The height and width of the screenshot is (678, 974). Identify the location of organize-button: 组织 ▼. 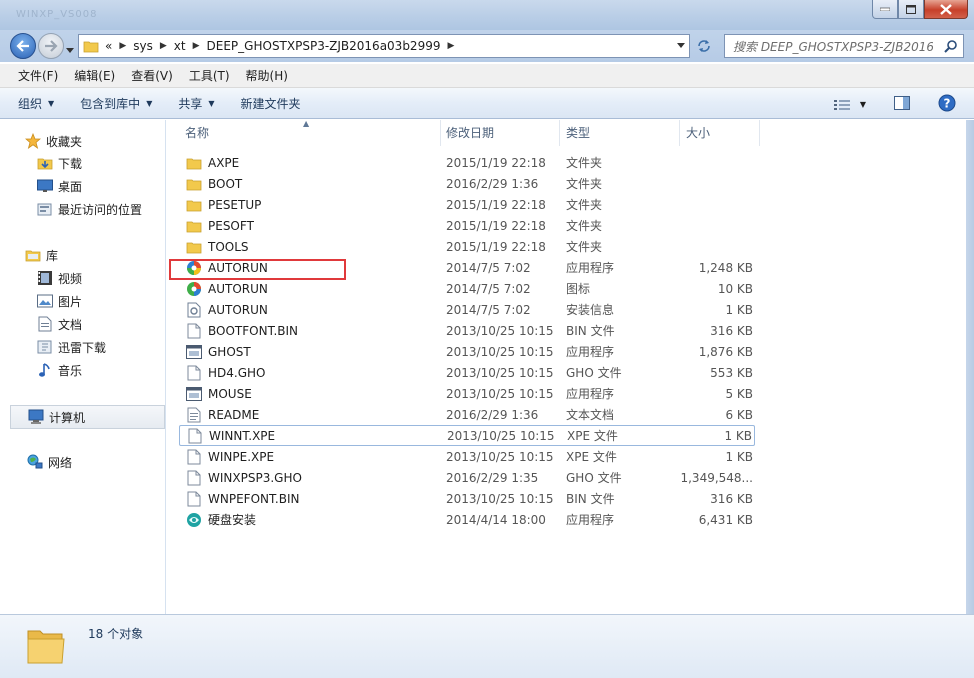
(36, 103).